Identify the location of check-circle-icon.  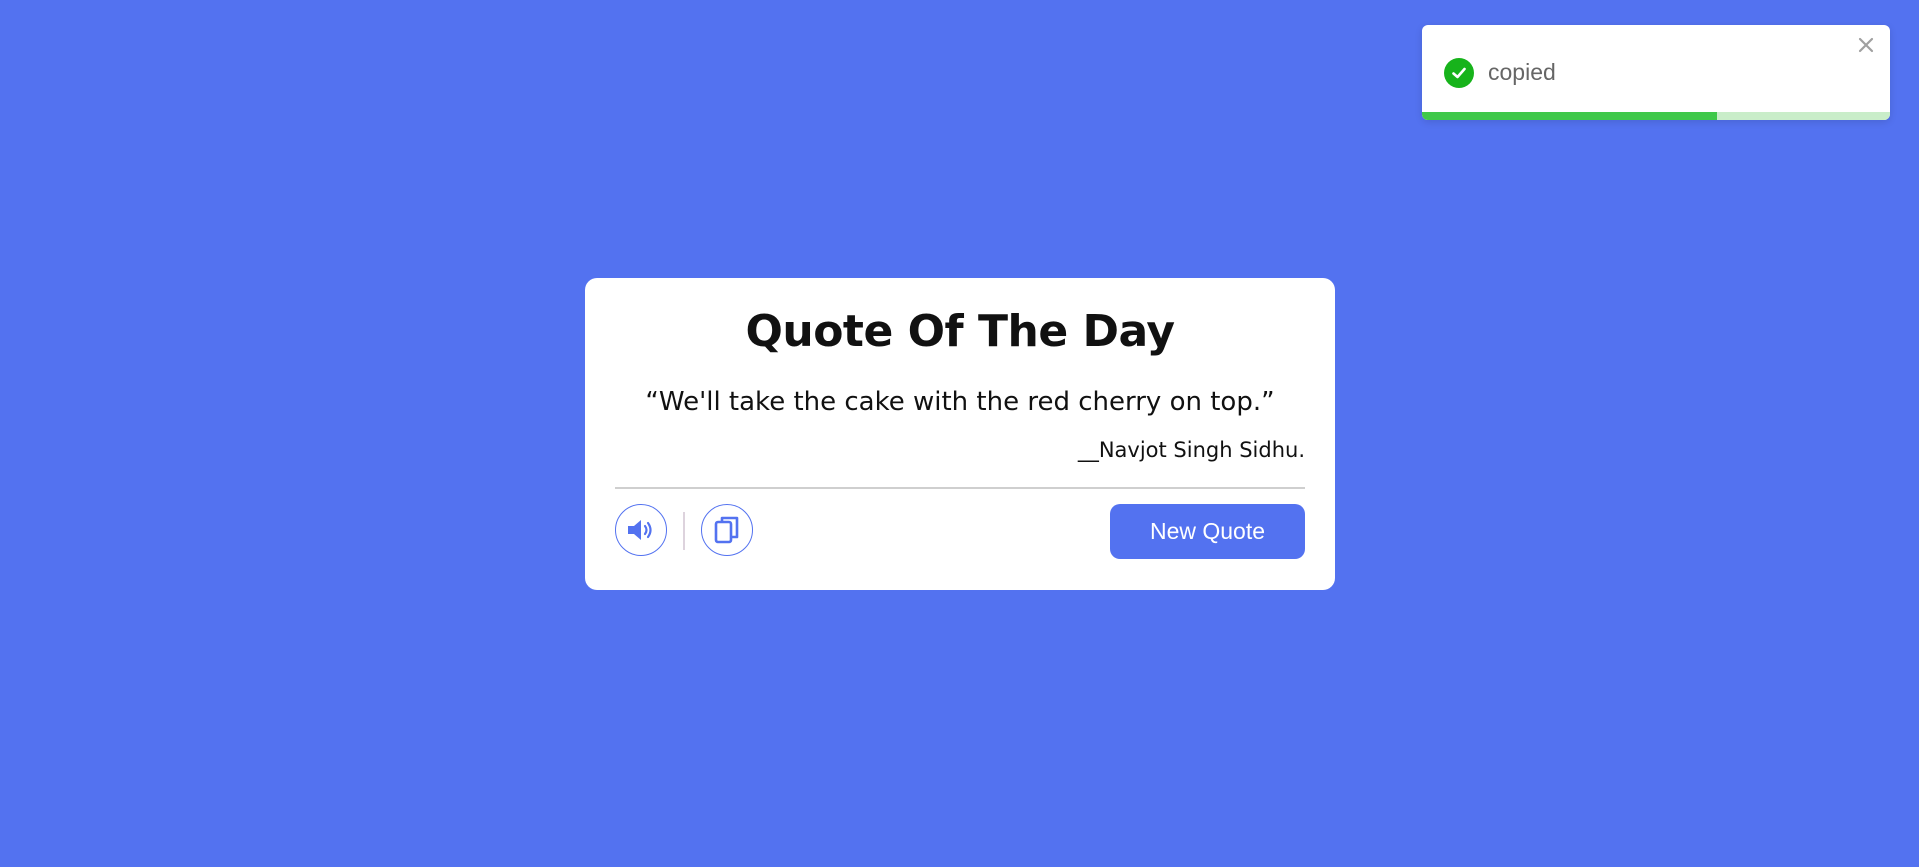
(1459, 73).